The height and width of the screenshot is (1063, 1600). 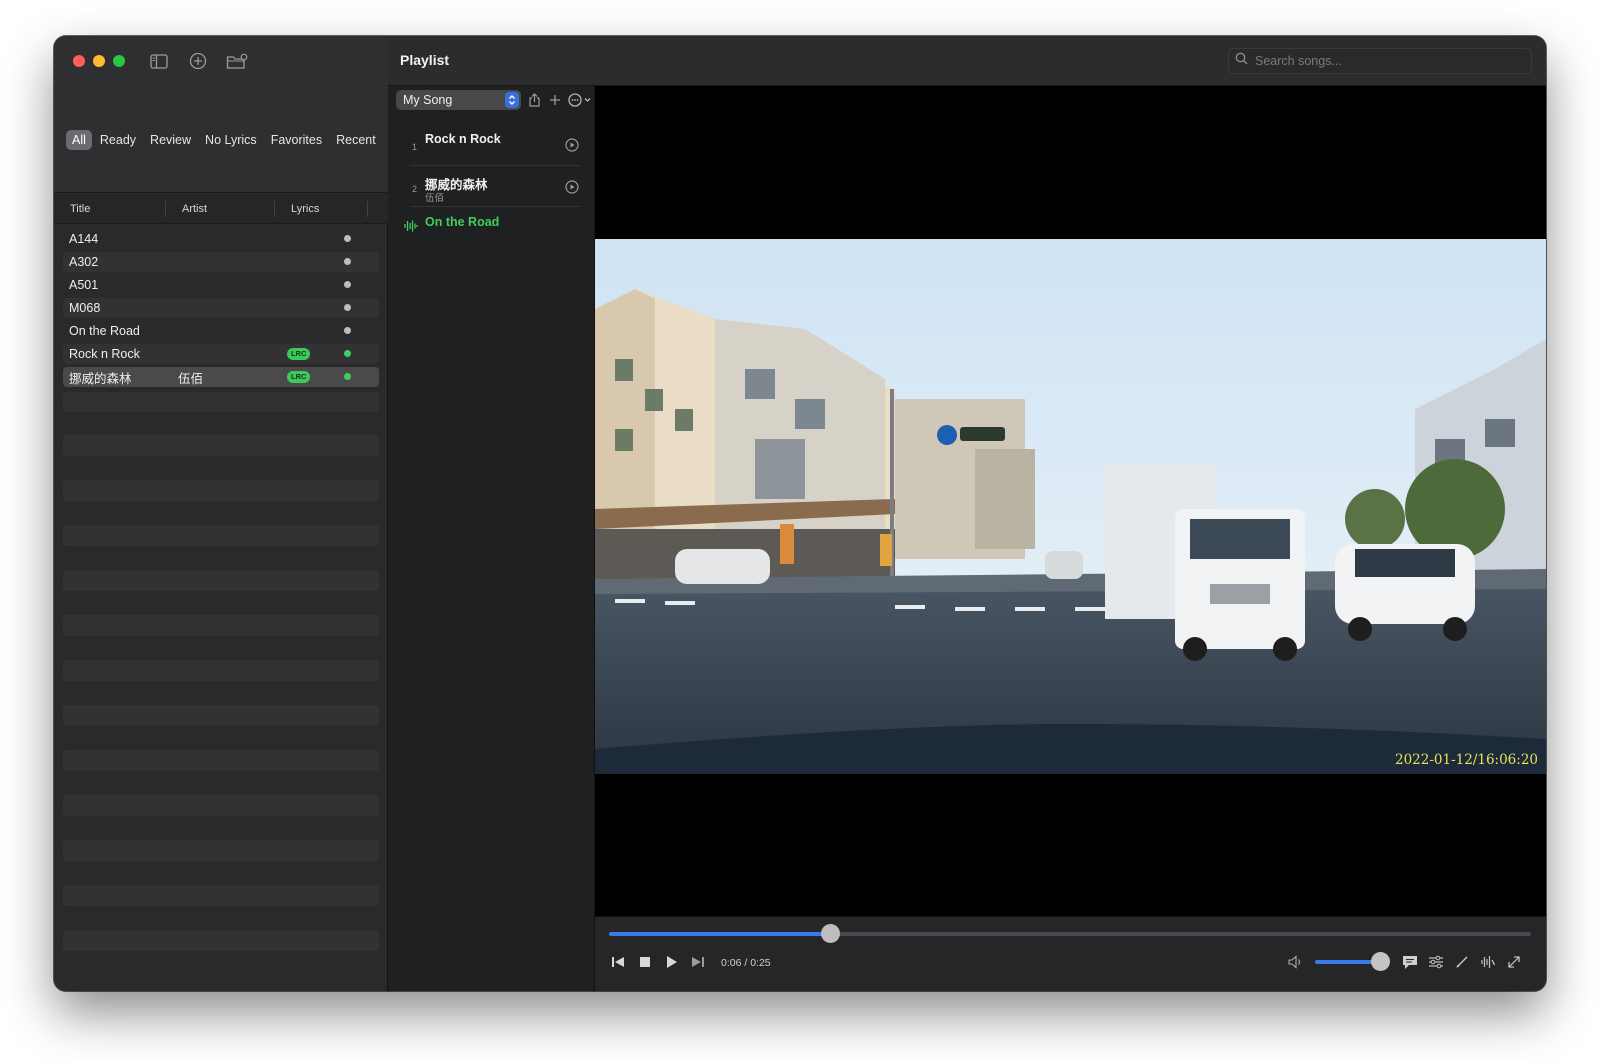 I want to click on pencil-icon, so click(x=1462, y=962).